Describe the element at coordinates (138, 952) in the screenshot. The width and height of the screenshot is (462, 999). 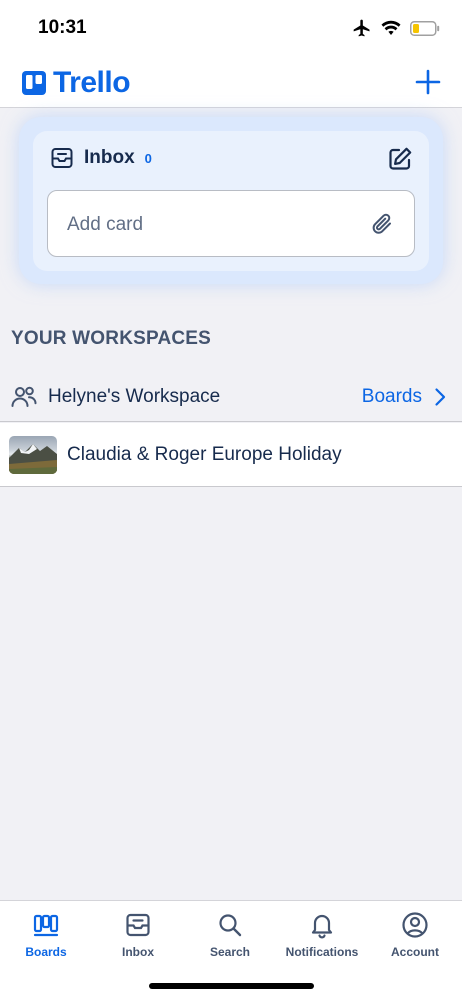
I see `tab-label: Inbox` at that location.